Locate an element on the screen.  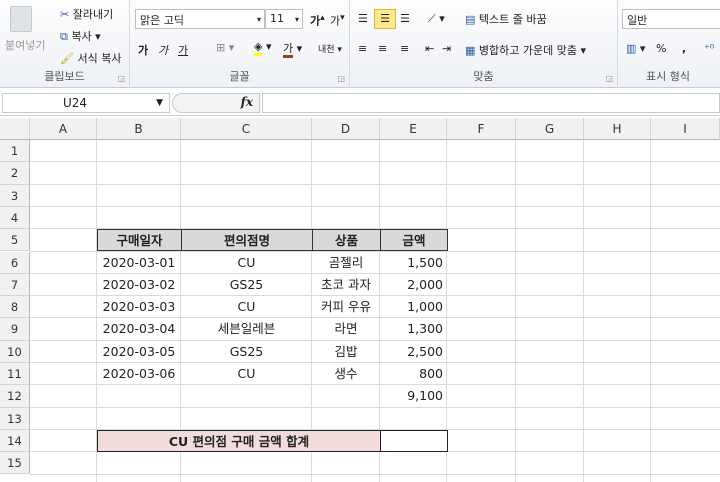
table-cell: 1,000 is located at coordinates (413, 307).